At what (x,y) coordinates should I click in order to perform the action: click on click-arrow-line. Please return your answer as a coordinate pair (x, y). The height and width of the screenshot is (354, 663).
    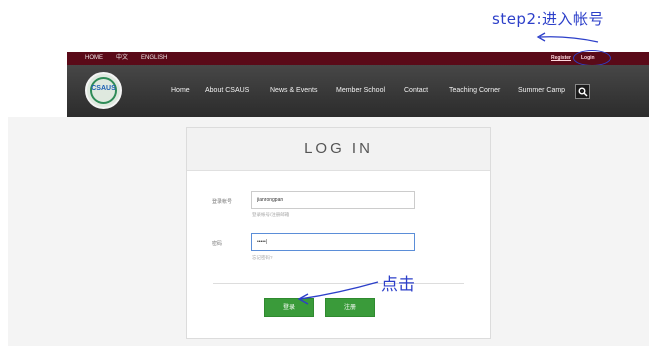
    Looking at the image, I should click on (339, 290).